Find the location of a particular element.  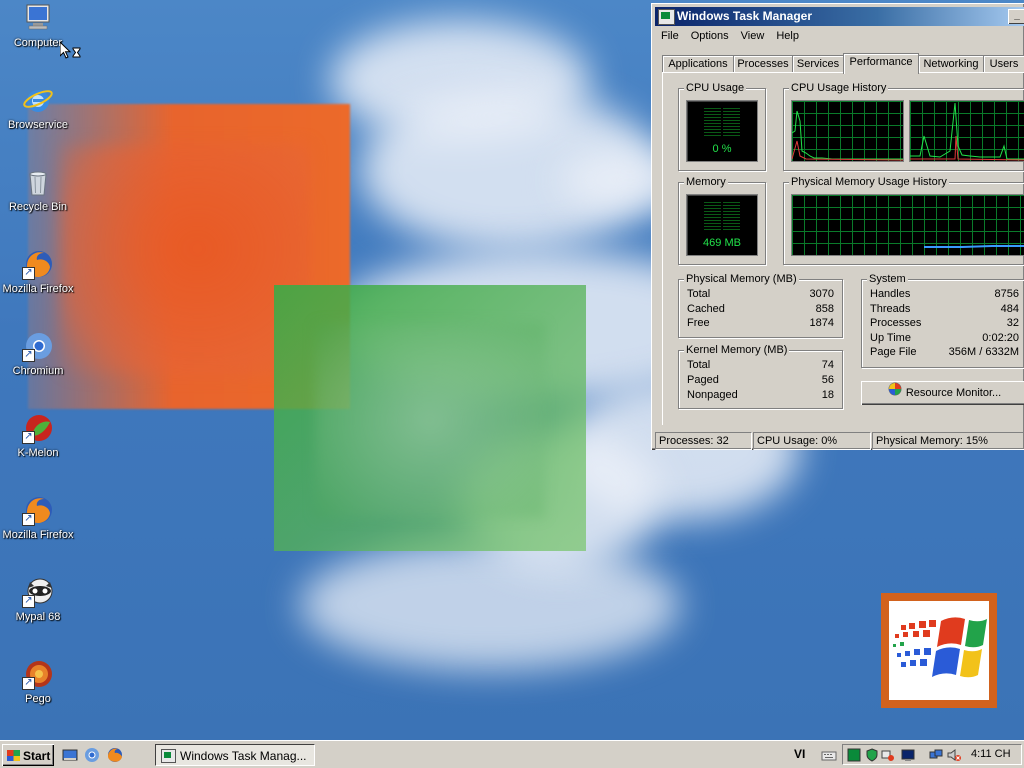

cpu-usage-group: CPU Usage 0 % is located at coordinates (722, 126).